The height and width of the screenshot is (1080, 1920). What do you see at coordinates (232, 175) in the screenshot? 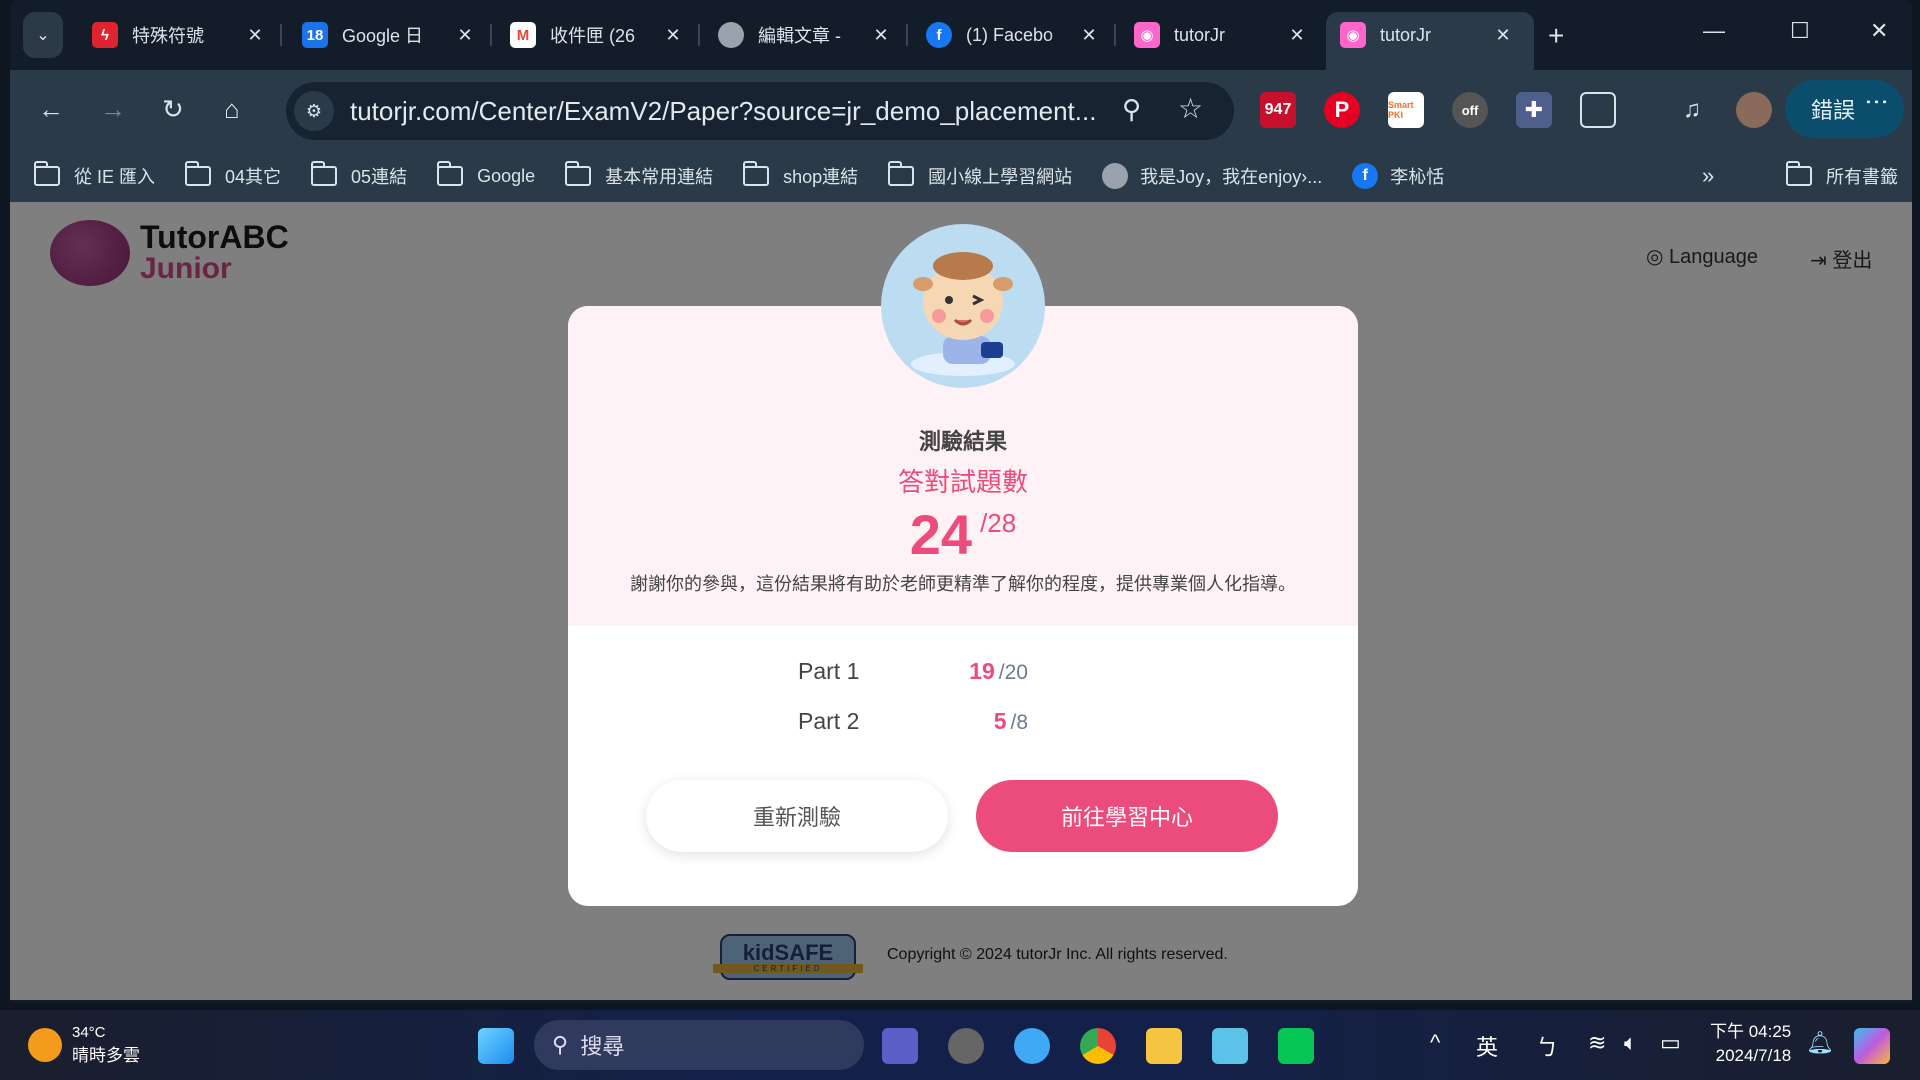
I see `bookmark-folder: 04其它` at bounding box center [232, 175].